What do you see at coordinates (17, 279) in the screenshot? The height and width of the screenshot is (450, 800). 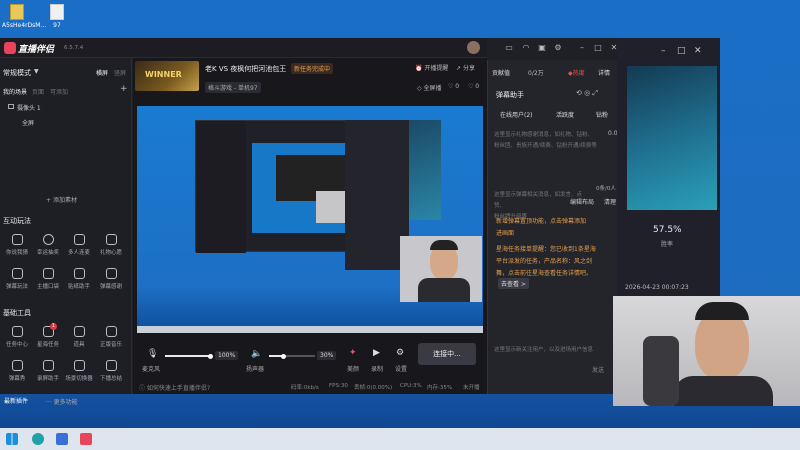 I see `tool-danmu-play: 弹幕玩法` at bounding box center [17, 279].